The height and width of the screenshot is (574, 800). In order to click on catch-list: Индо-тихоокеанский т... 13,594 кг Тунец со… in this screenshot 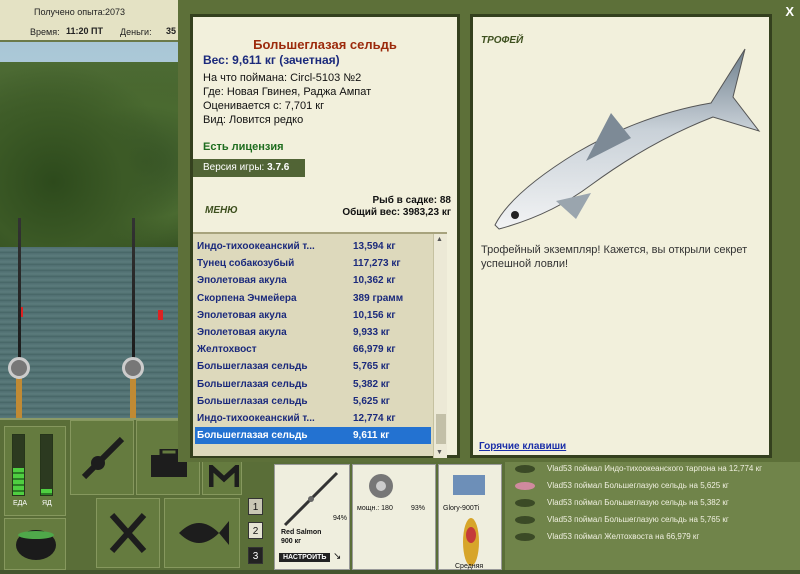, I will do `click(320, 345)`.